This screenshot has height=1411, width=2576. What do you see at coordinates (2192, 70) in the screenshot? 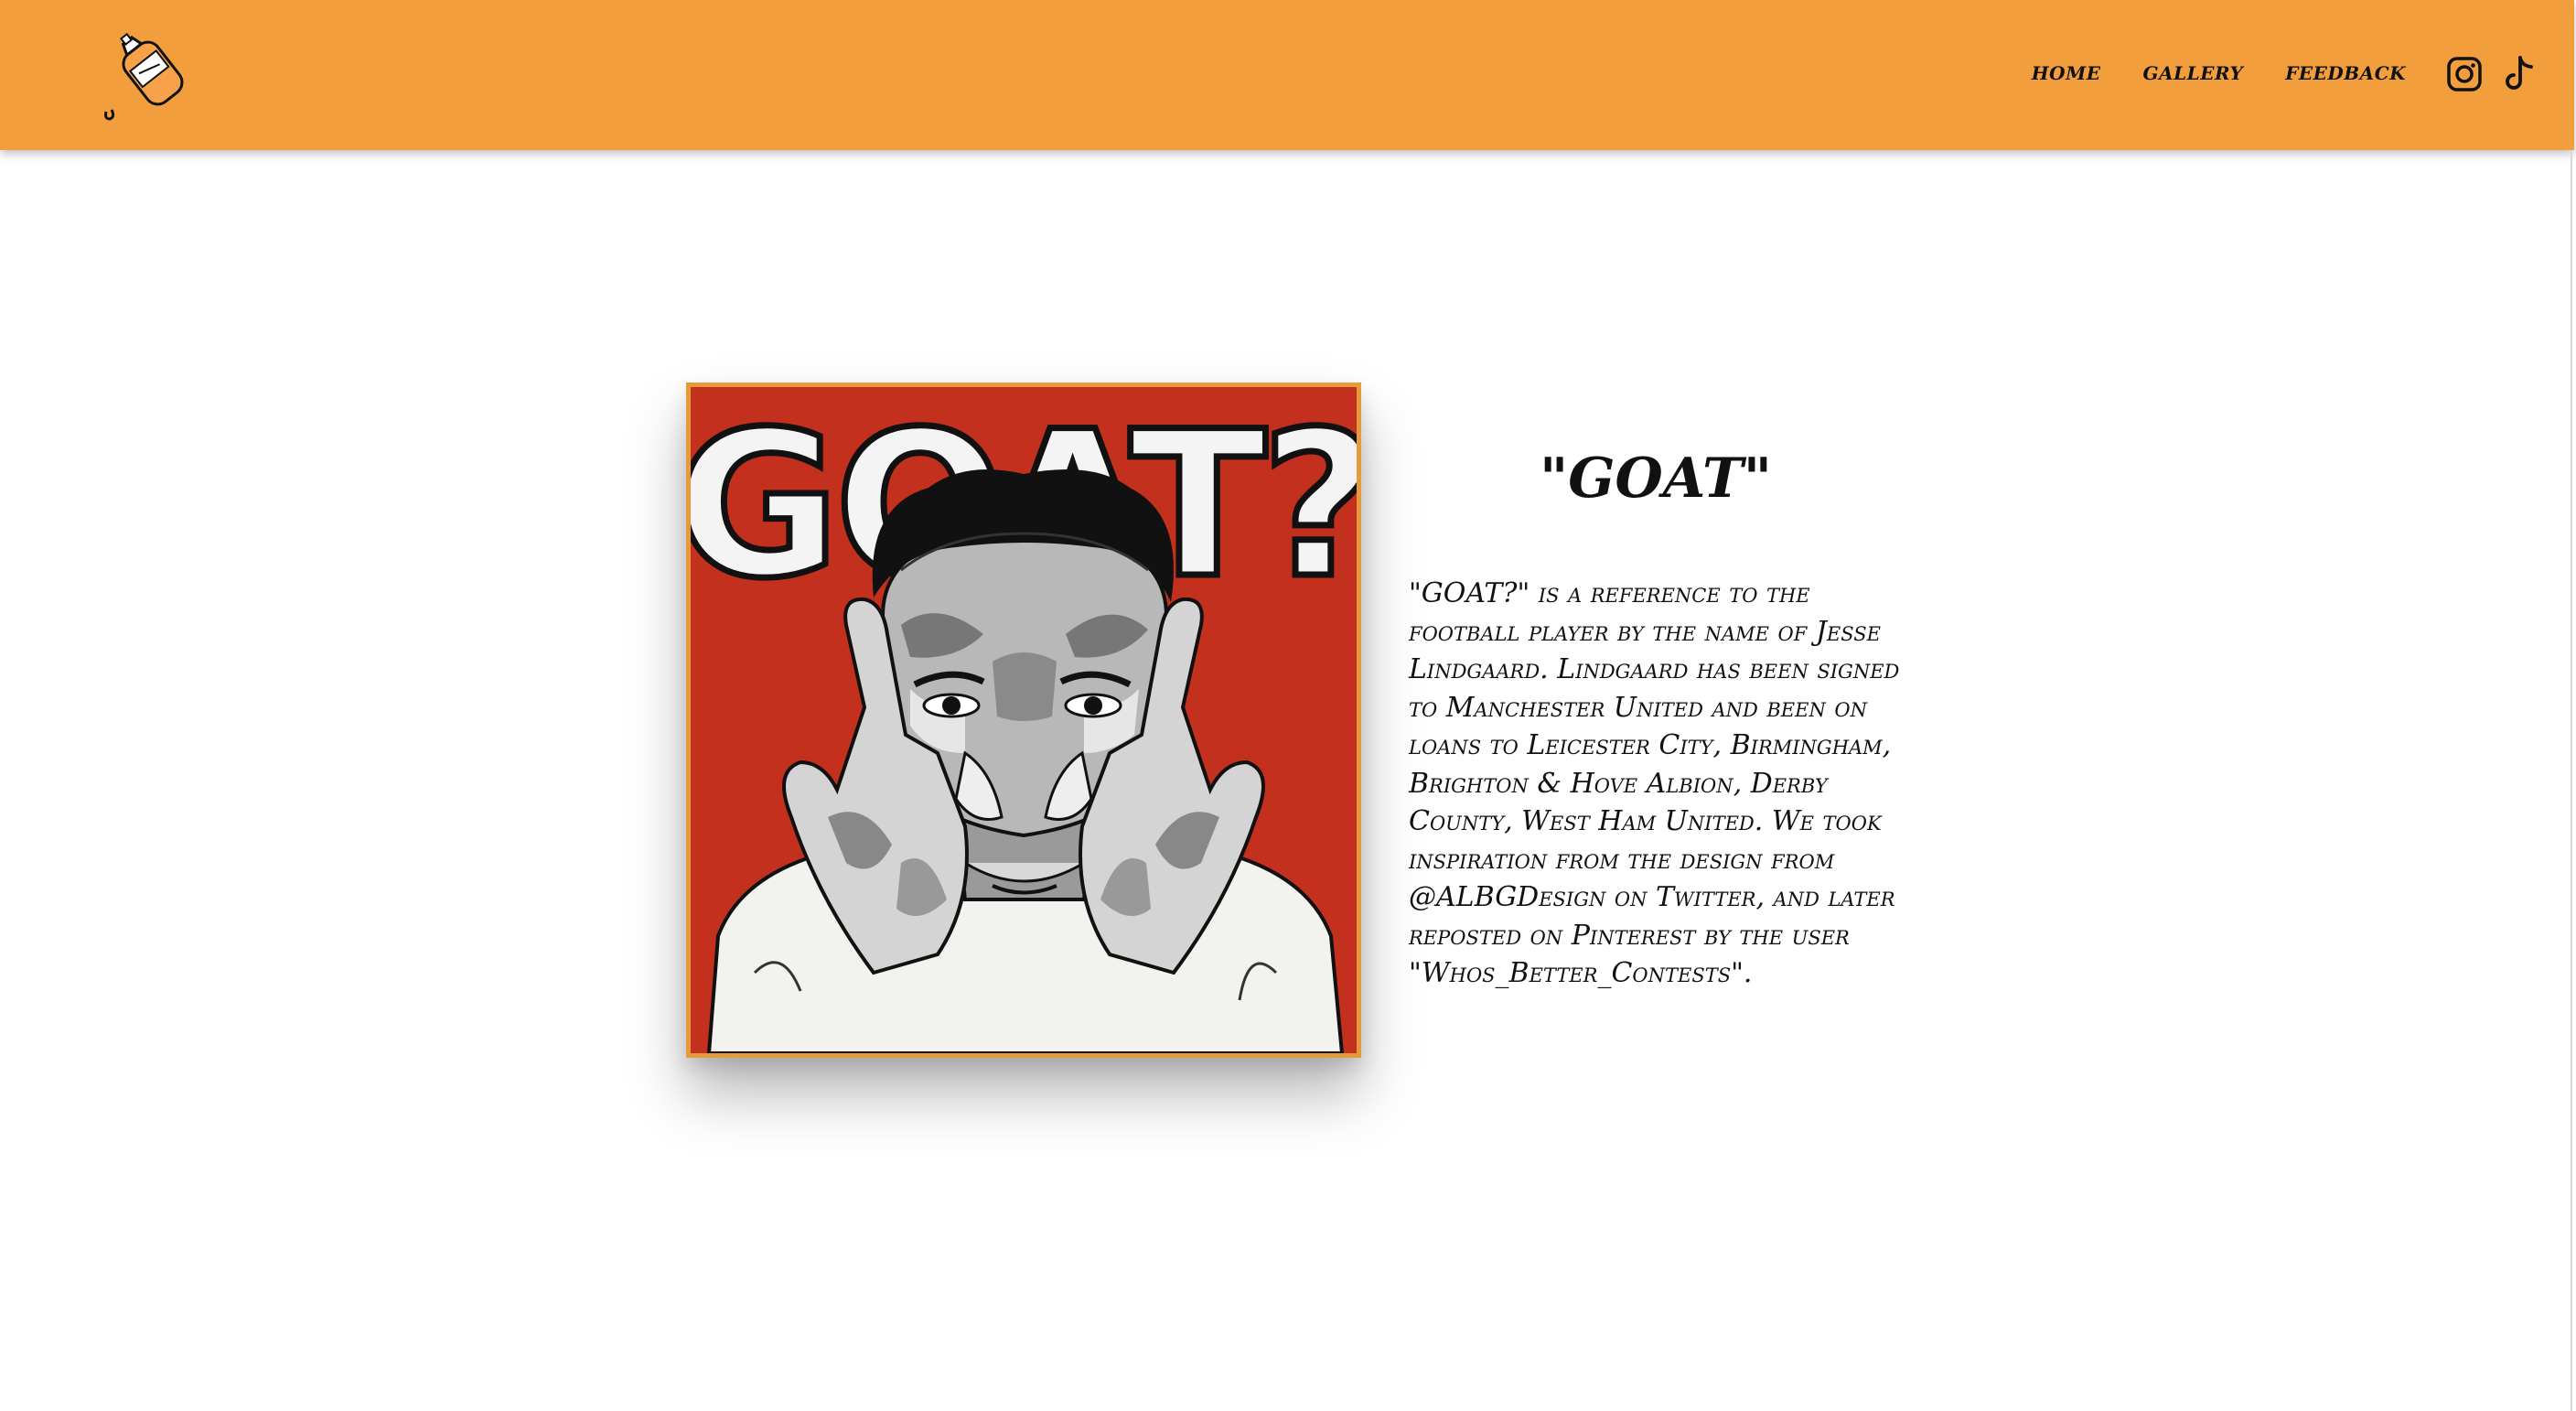
I see `nav-gallery-link: gallery` at bounding box center [2192, 70].